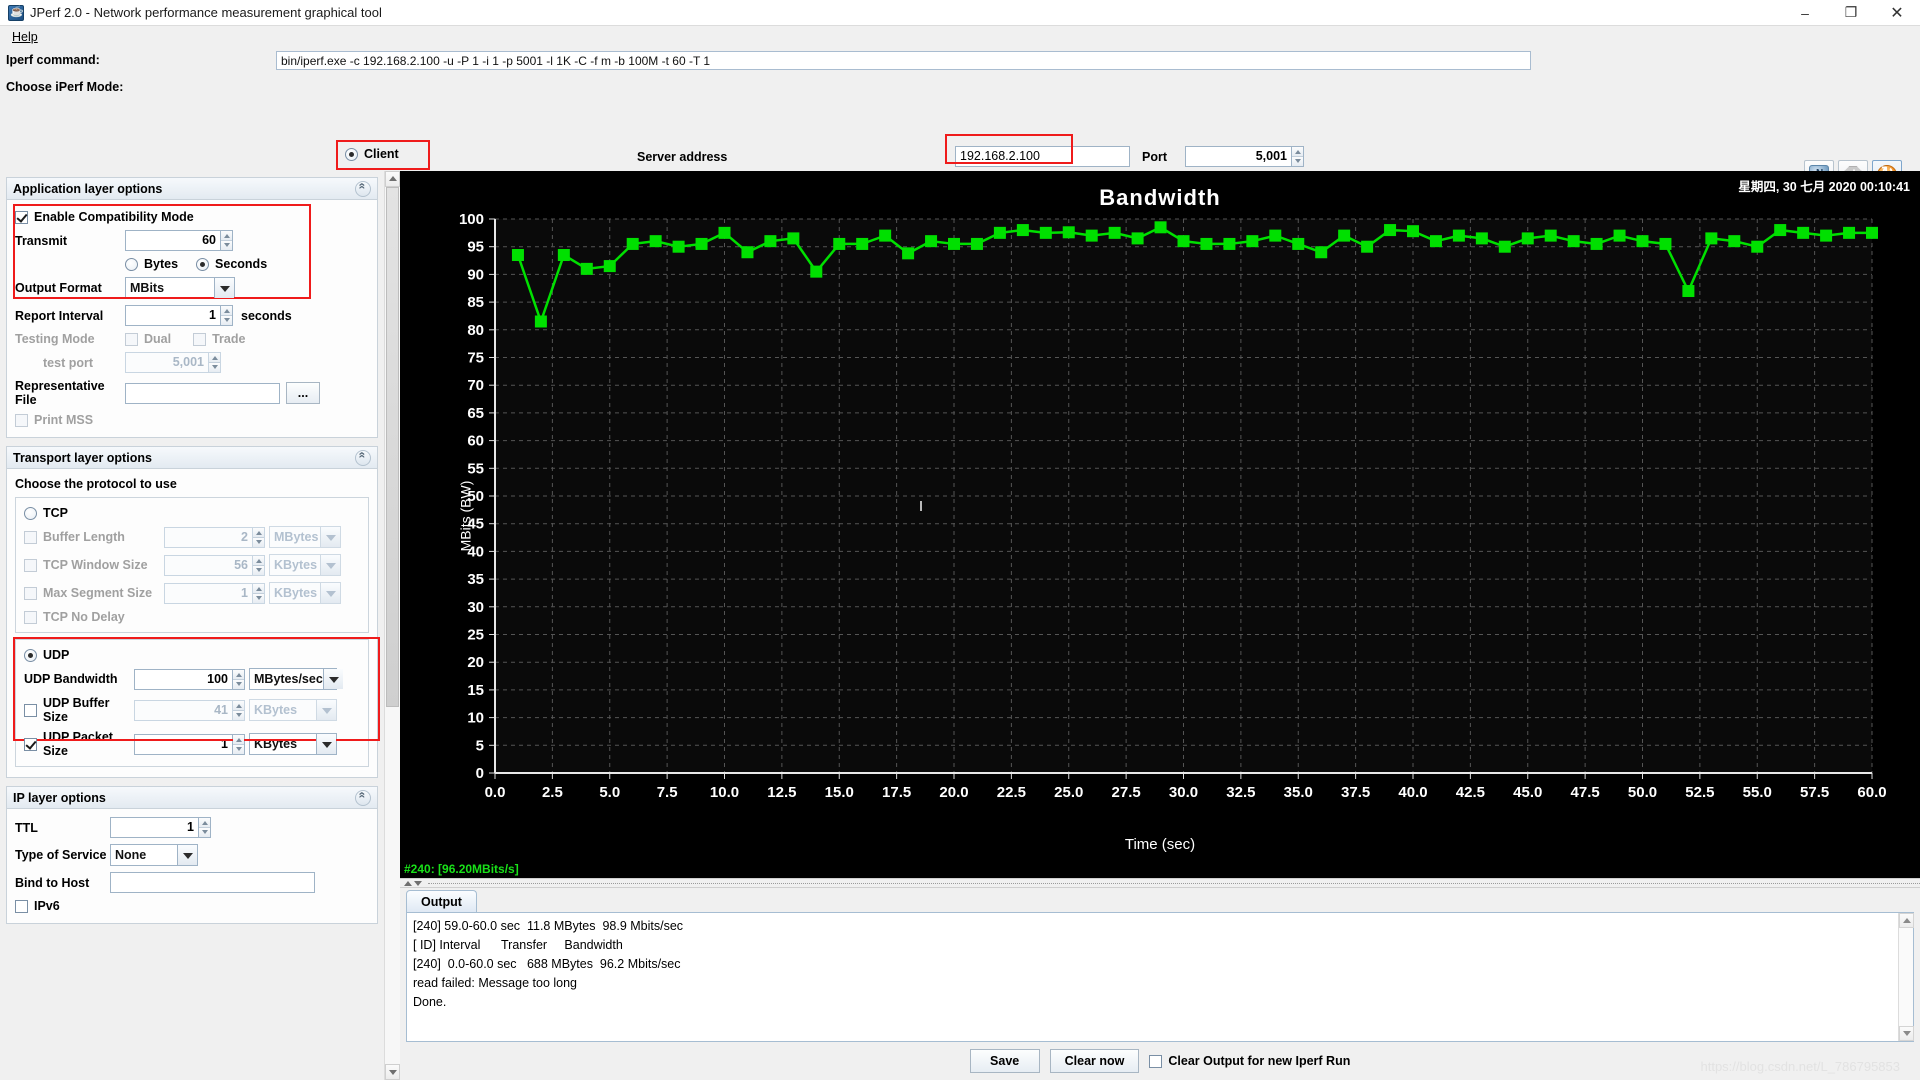  Describe the element at coordinates (154, 855) in the screenshot. I see `tos-select: None` at that location.